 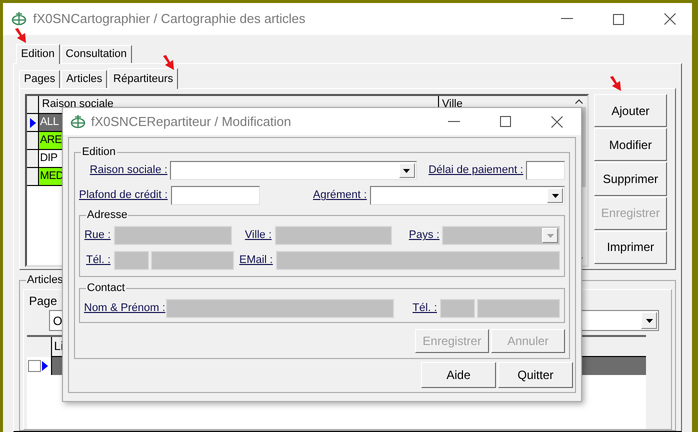 What do you see at coordinates (256, 260) in the screenshot?
I see `field-label: EMail :` at bounding box center [256, 260].